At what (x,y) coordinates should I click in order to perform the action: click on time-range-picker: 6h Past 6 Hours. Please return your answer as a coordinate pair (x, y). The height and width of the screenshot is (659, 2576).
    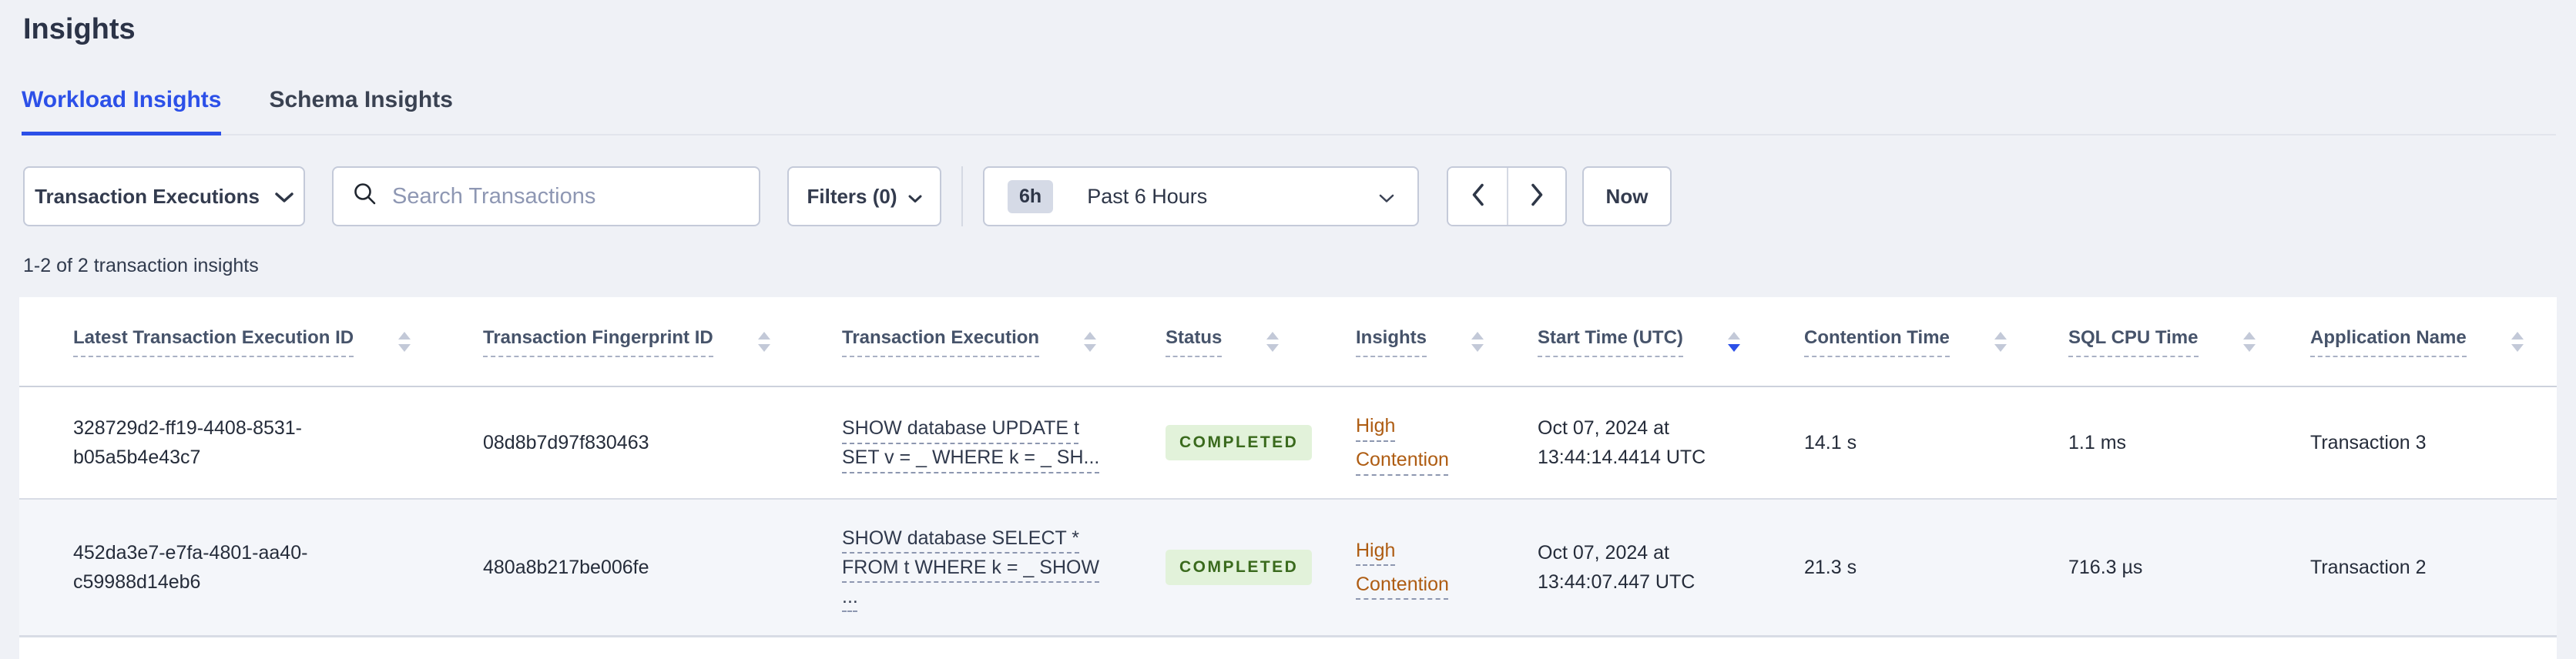
    Looking at the image, I should click on (1201, 196).